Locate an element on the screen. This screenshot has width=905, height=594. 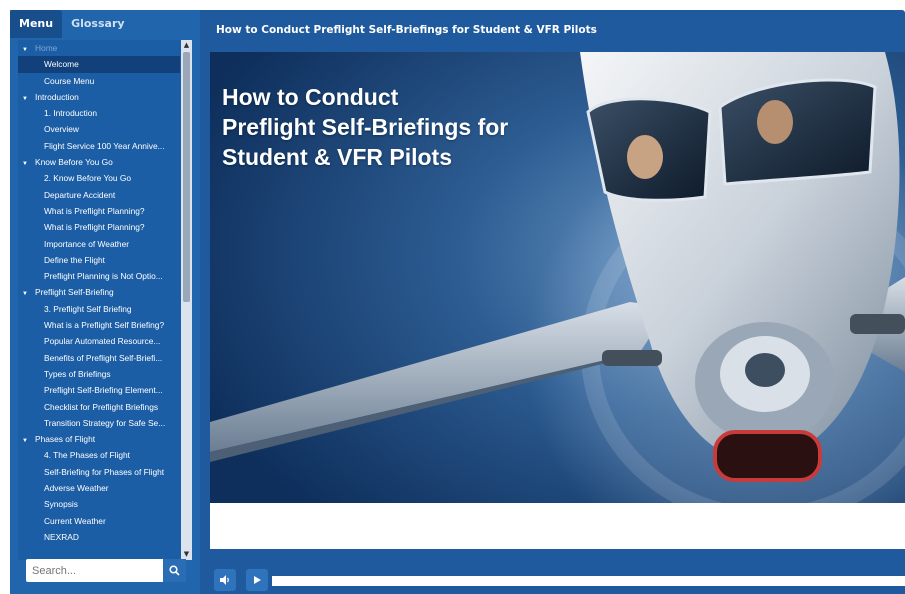
chevron-up-icon: ▲ is located at coordinates (186, 45).